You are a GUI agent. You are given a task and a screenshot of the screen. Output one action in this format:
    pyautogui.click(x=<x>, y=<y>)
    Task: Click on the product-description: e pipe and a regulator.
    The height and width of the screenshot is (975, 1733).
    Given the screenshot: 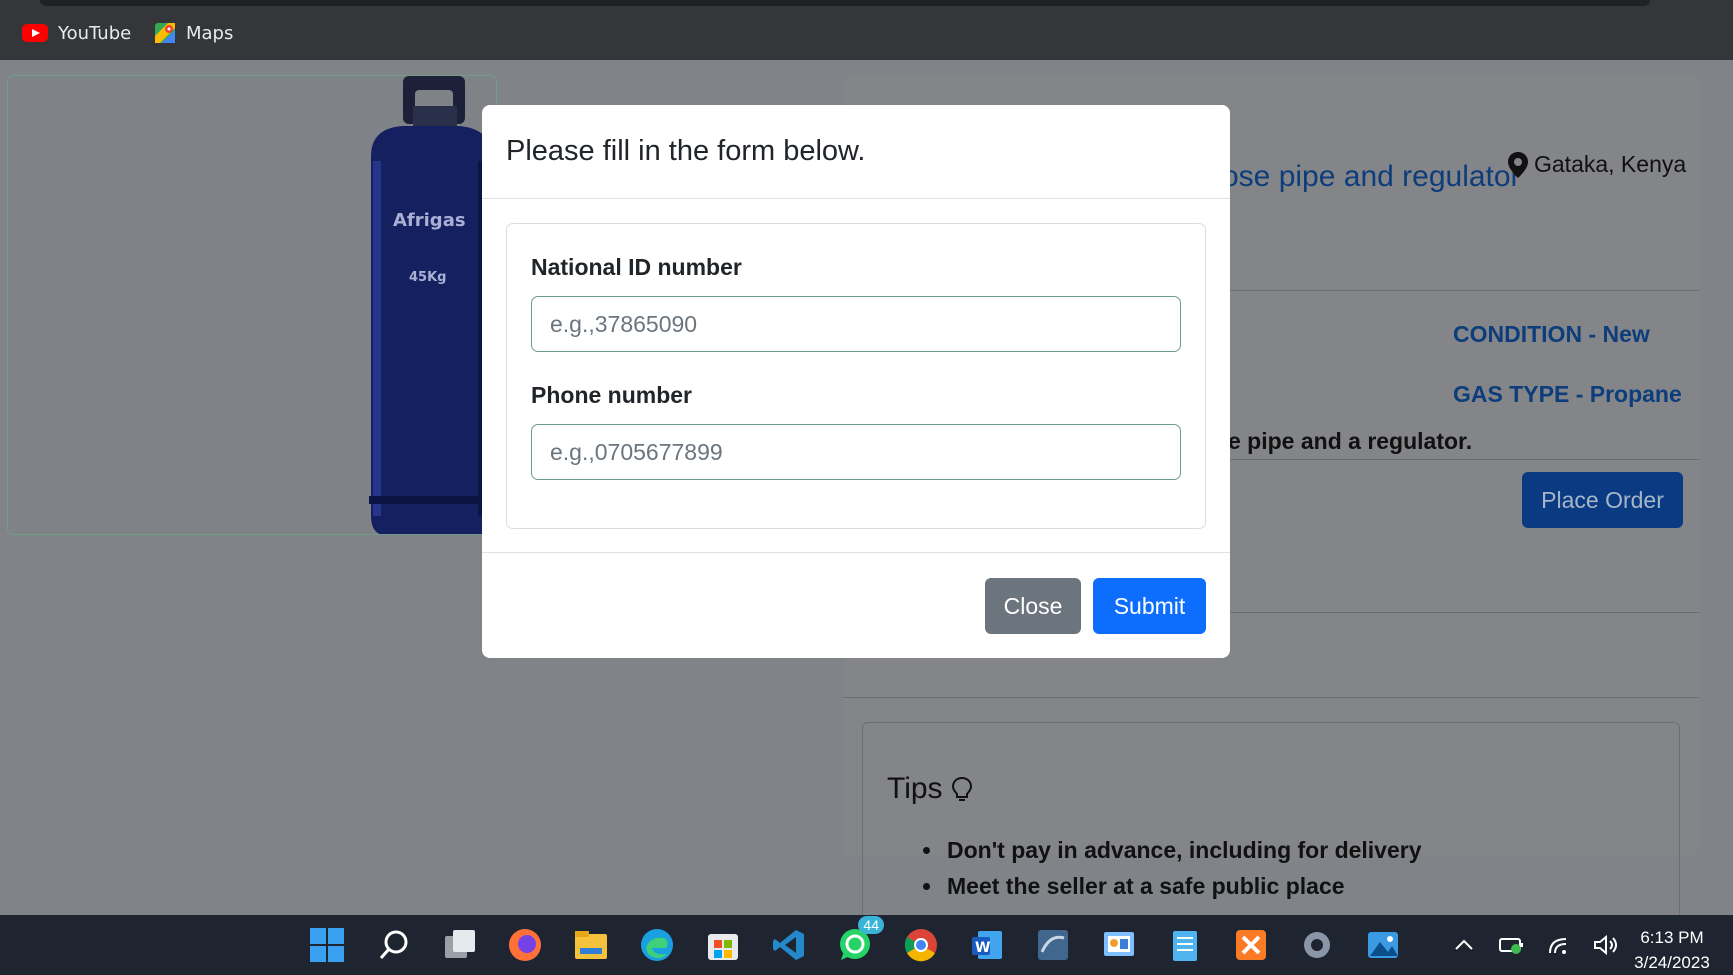 What is the action you would take?
    pyautogui.click(x=1350, y=441)
    